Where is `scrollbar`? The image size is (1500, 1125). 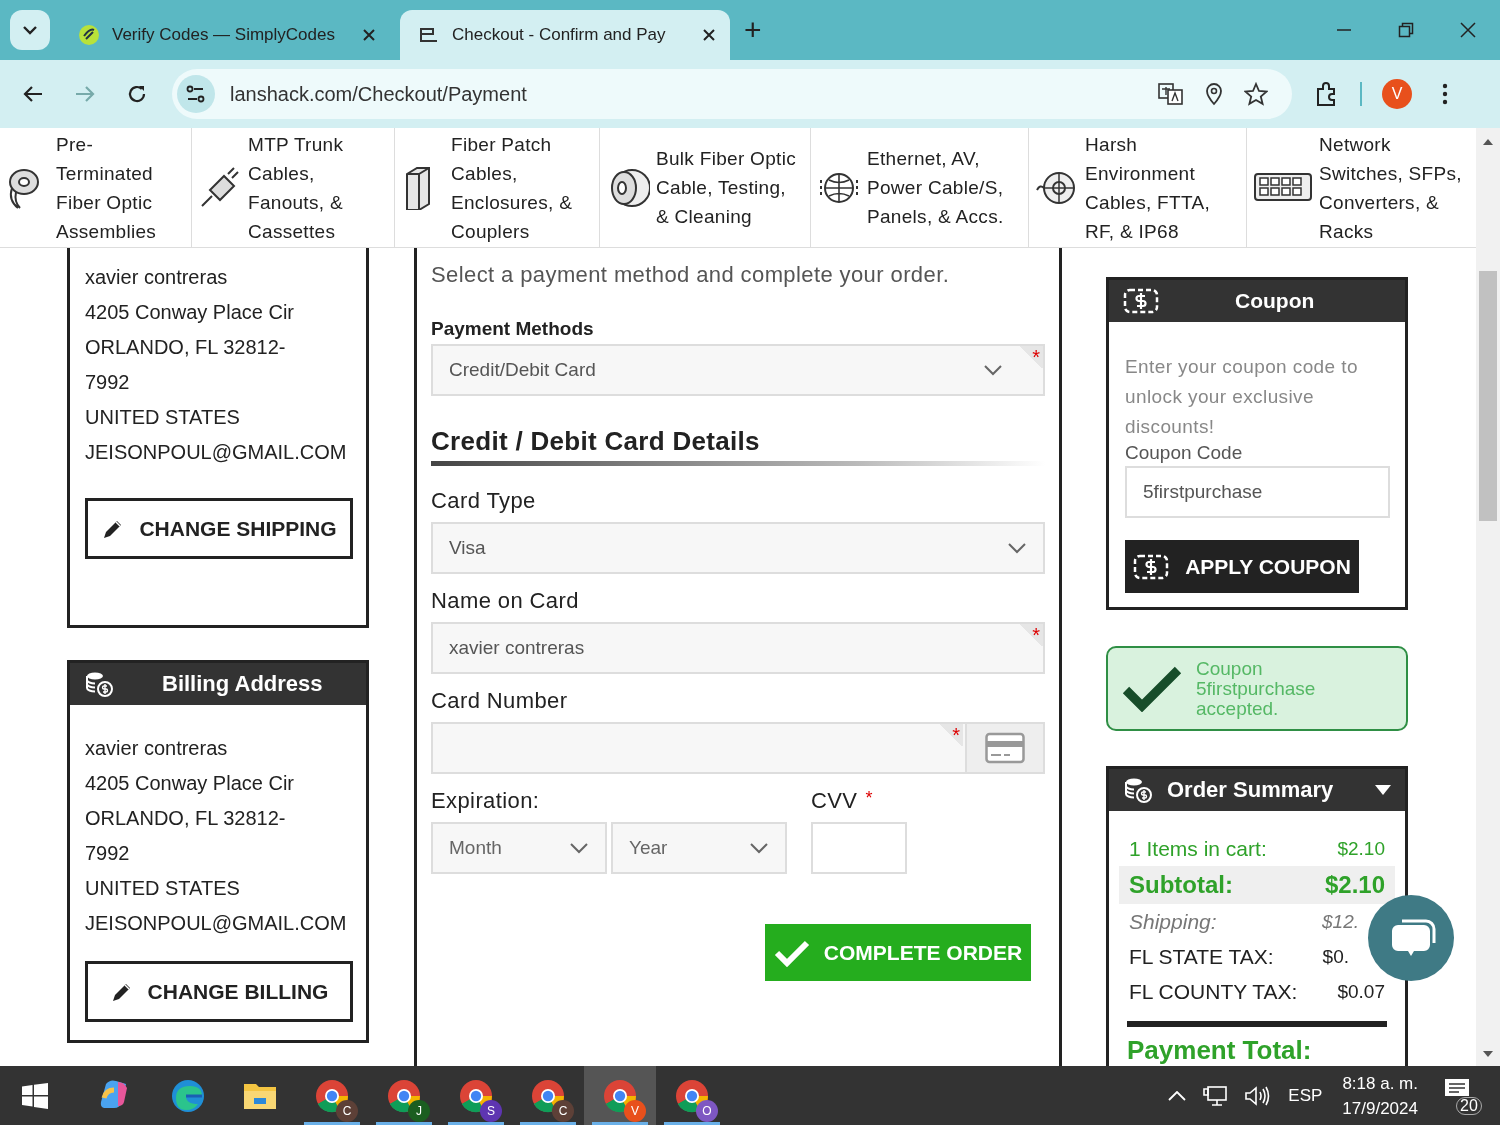
scrollbar is located at coordinates (1488, 597).